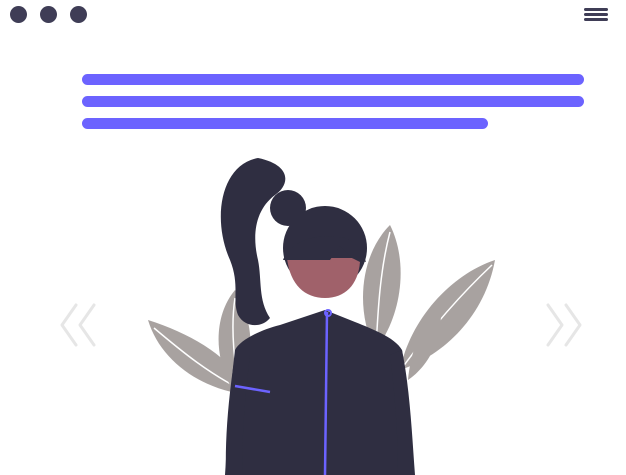 The image size is (626, 475). I want to click on carousel-next-button, so click(564, 325).